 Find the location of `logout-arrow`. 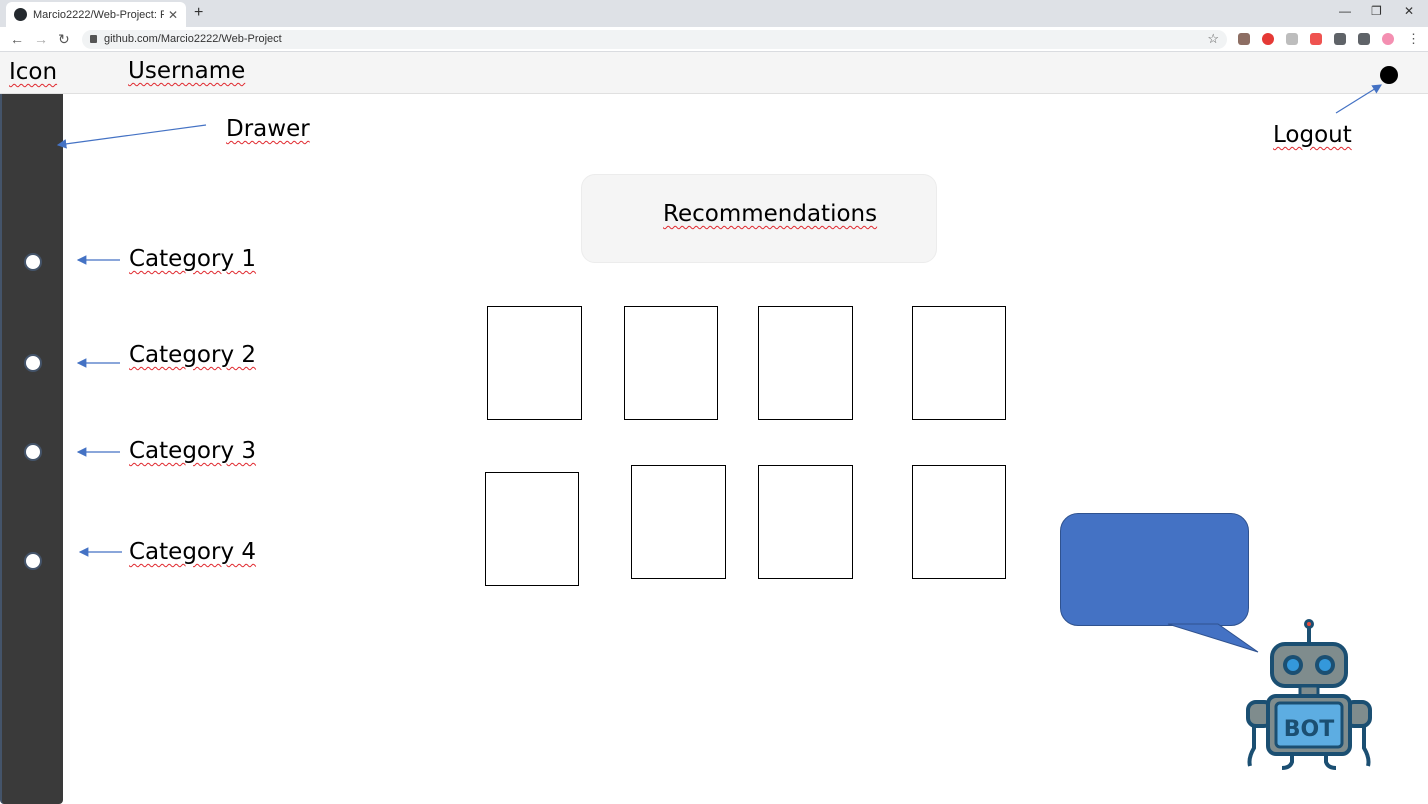

logout-arrow is located at coordinates (1359, 99).